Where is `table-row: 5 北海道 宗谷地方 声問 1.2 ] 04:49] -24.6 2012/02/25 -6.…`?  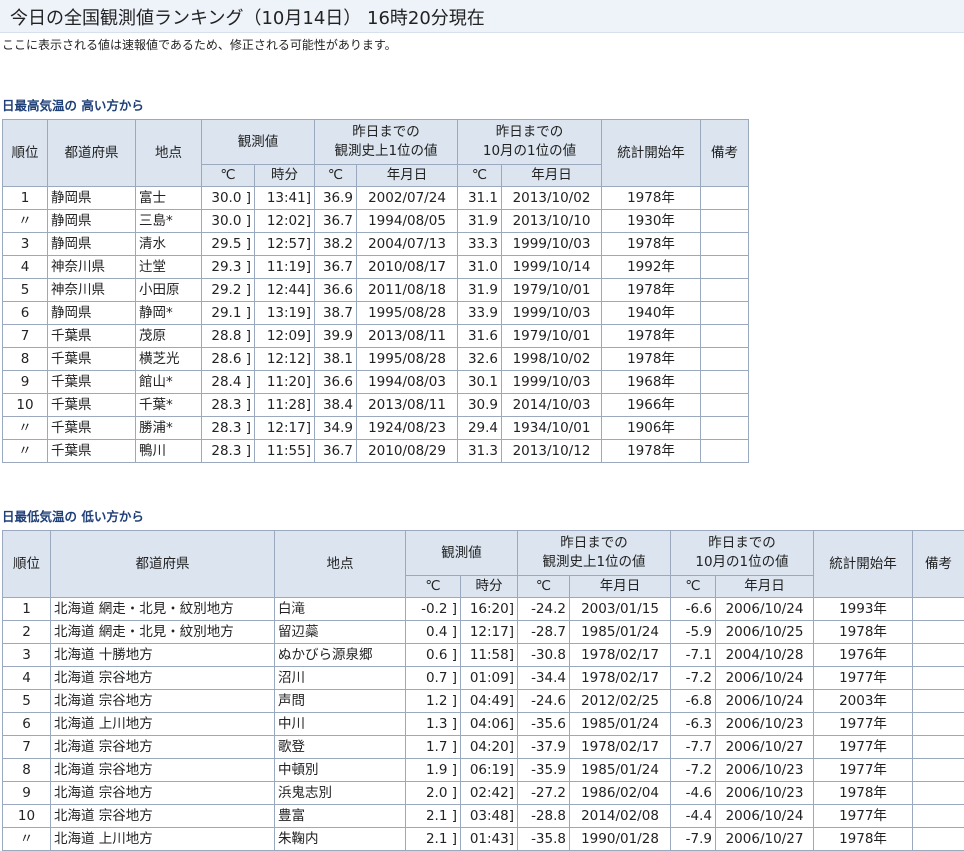
table-row: 5 北海道 宗谷地方 声問 1.2 ] 04:49] -24.6 2012/02/25 -6.… is located at coordinates (483, 701).